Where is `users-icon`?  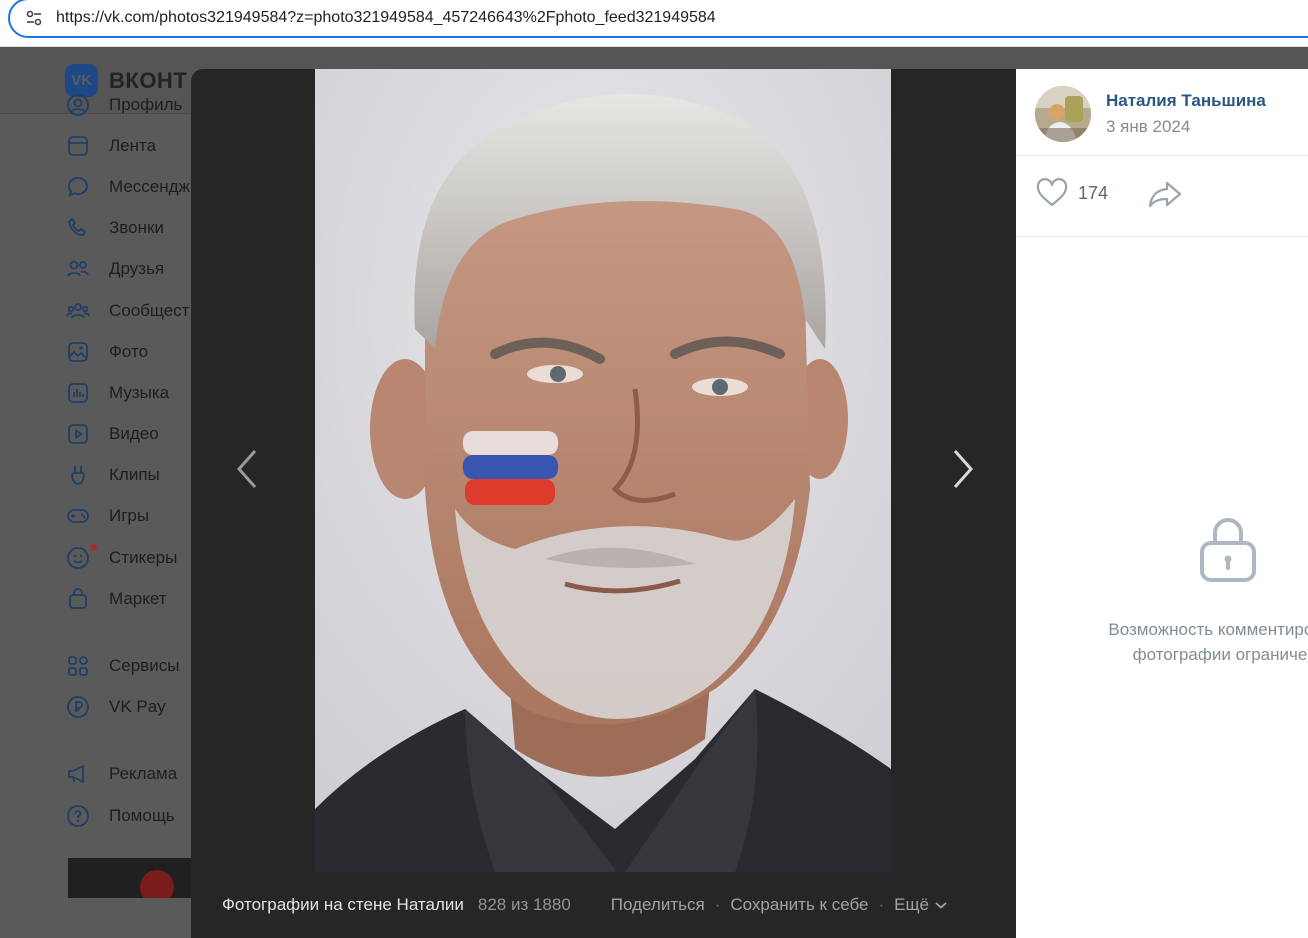
users-icon is located at coordinates (81, 269).